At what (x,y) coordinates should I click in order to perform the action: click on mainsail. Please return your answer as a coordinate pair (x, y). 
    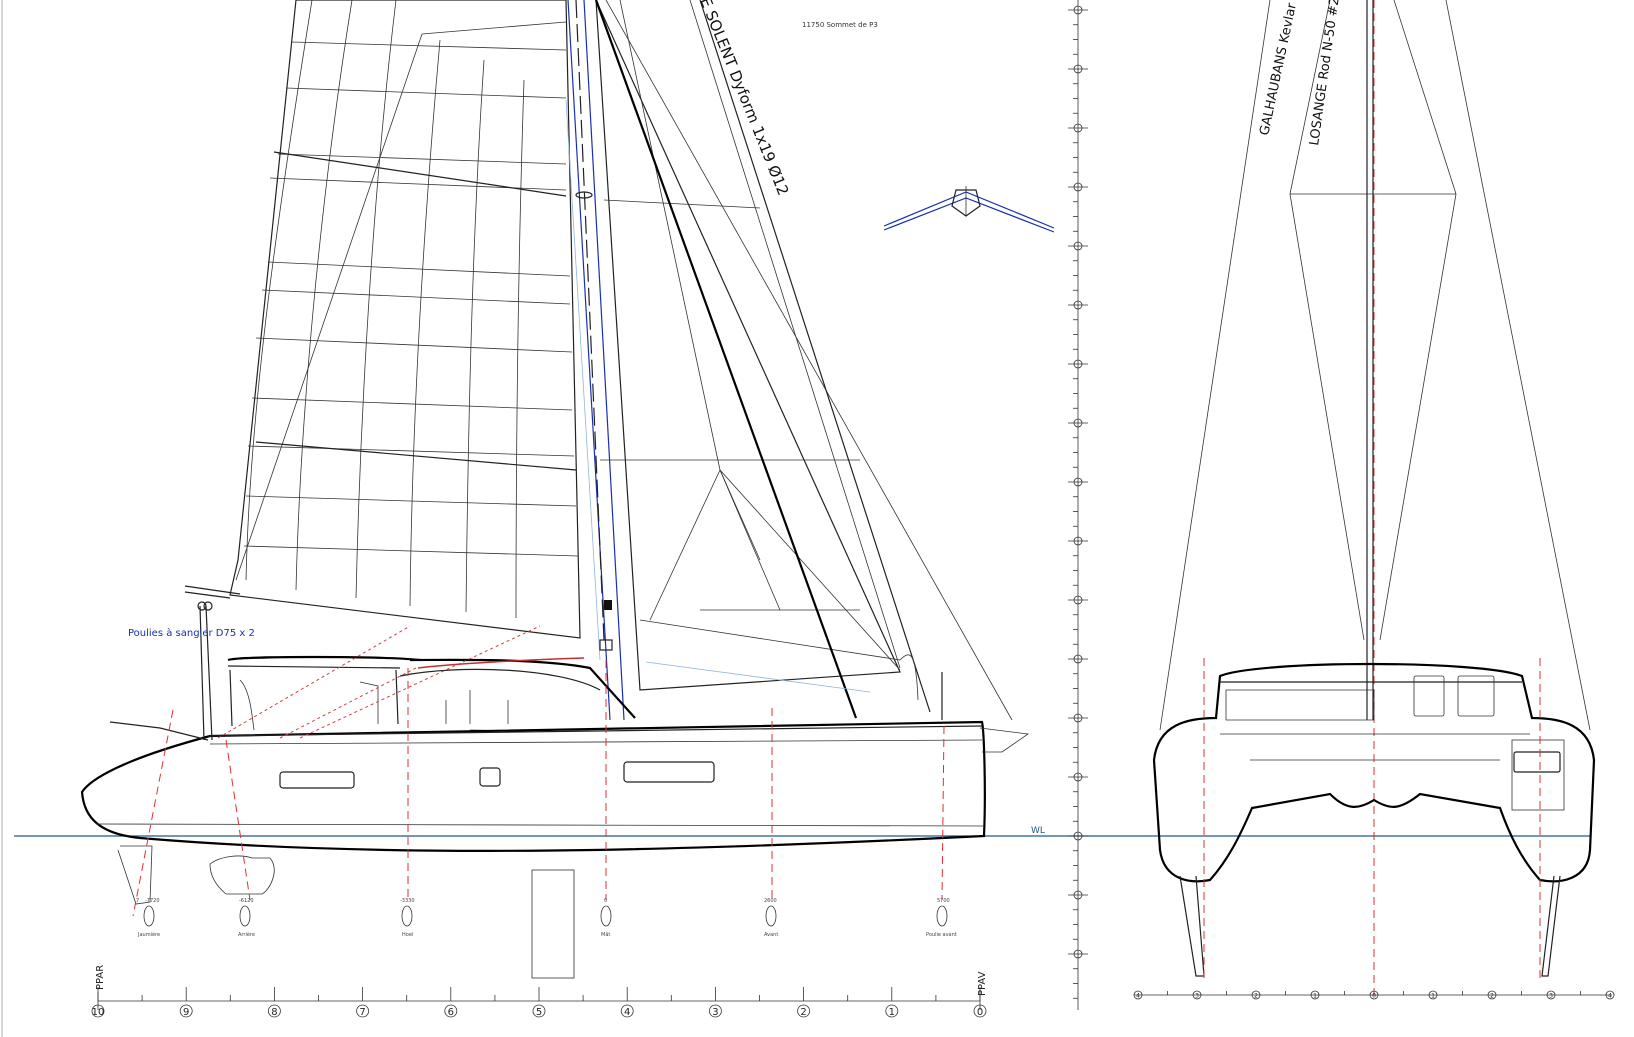
    Looking at the image, I should click on (405, 319).